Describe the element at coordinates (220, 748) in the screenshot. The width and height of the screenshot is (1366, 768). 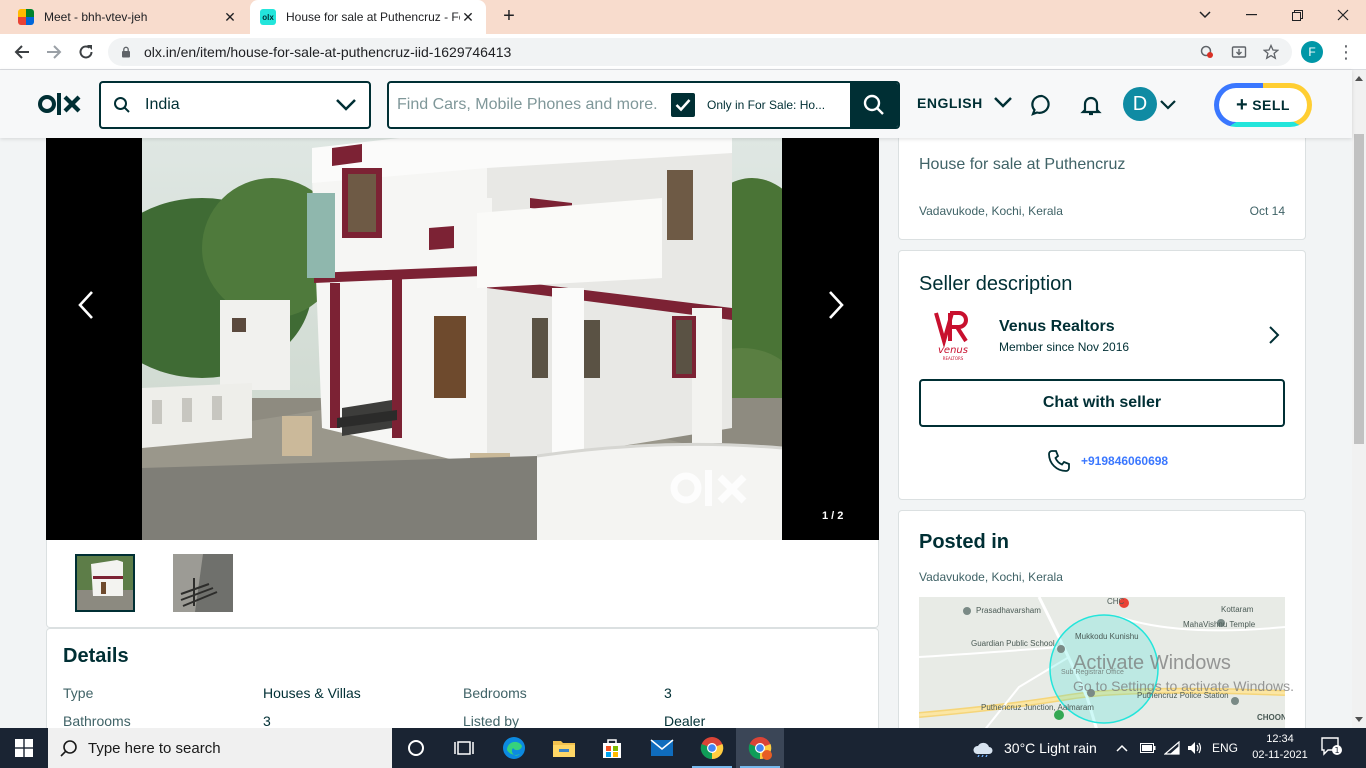
I see `taskbar-search-box: Type here to search` at that location.